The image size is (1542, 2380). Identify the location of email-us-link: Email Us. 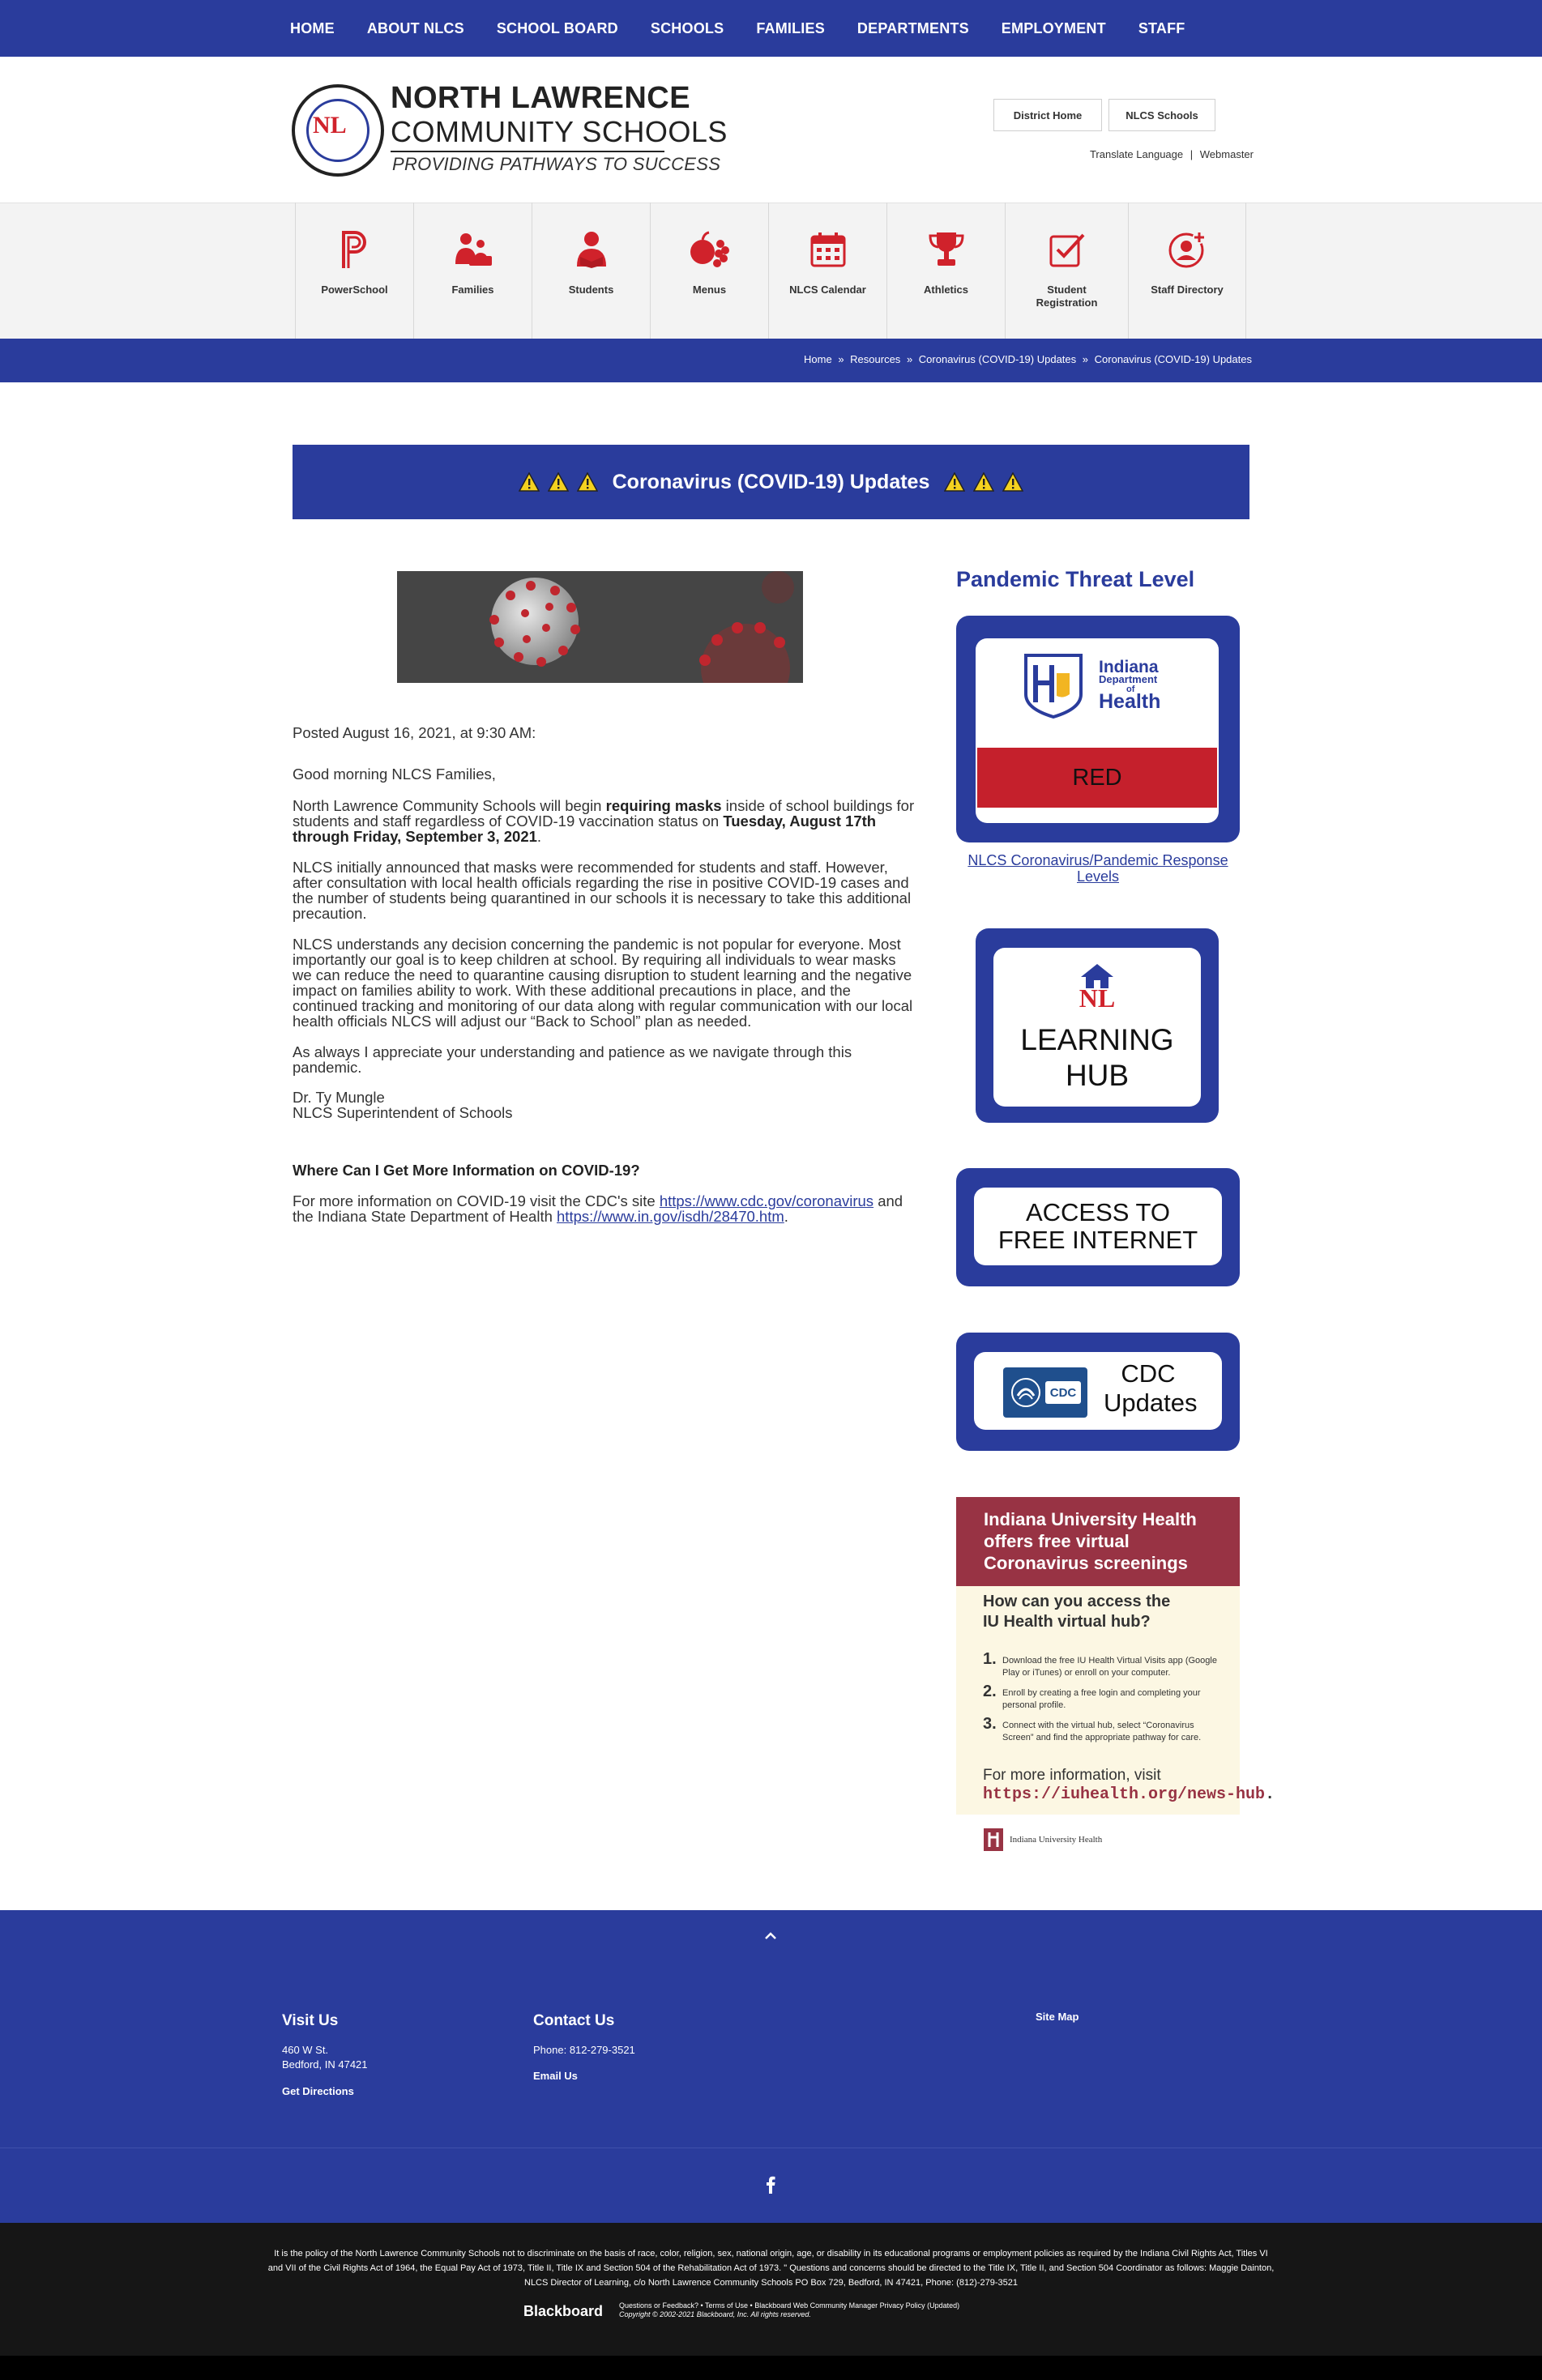
(556, 2076).